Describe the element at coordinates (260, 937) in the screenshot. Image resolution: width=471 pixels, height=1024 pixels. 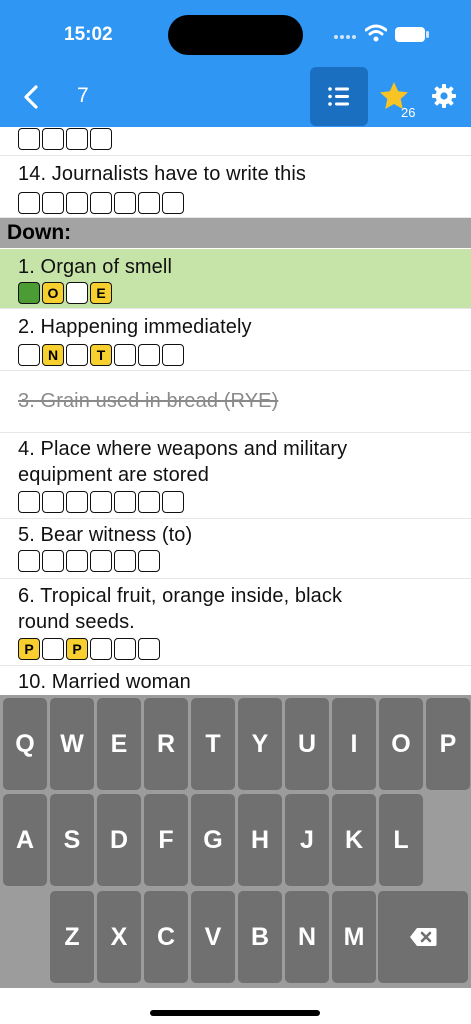
I see `key-b: B` at that location.